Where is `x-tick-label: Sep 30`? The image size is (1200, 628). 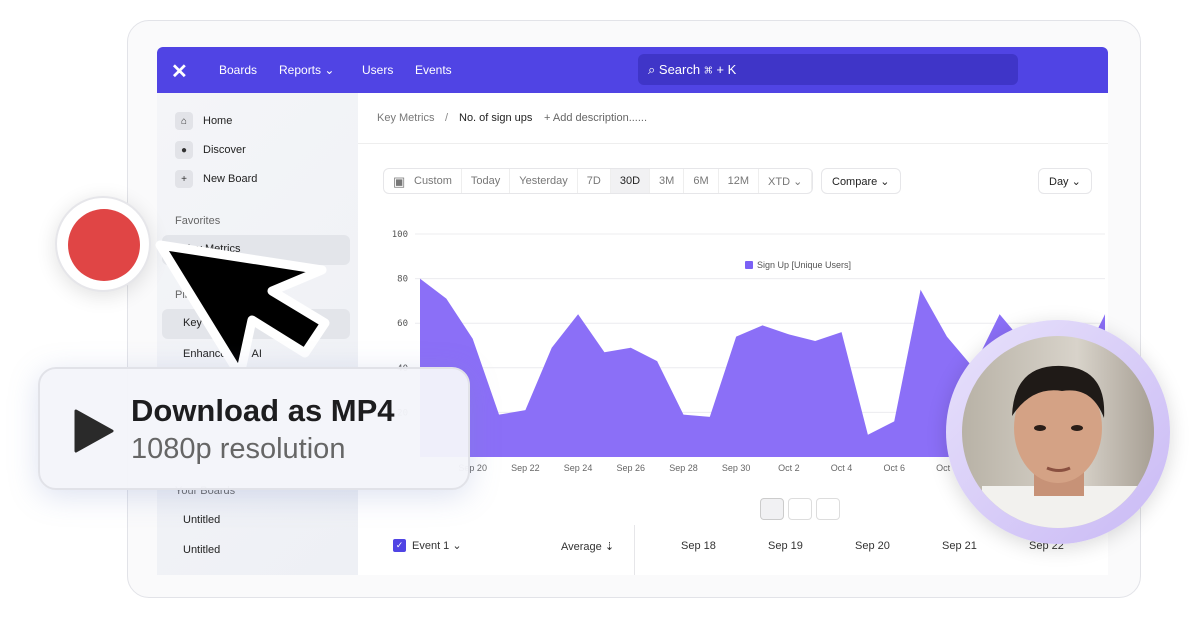
x-tick-label: Sep 30 is located at coordinates (736, 468).